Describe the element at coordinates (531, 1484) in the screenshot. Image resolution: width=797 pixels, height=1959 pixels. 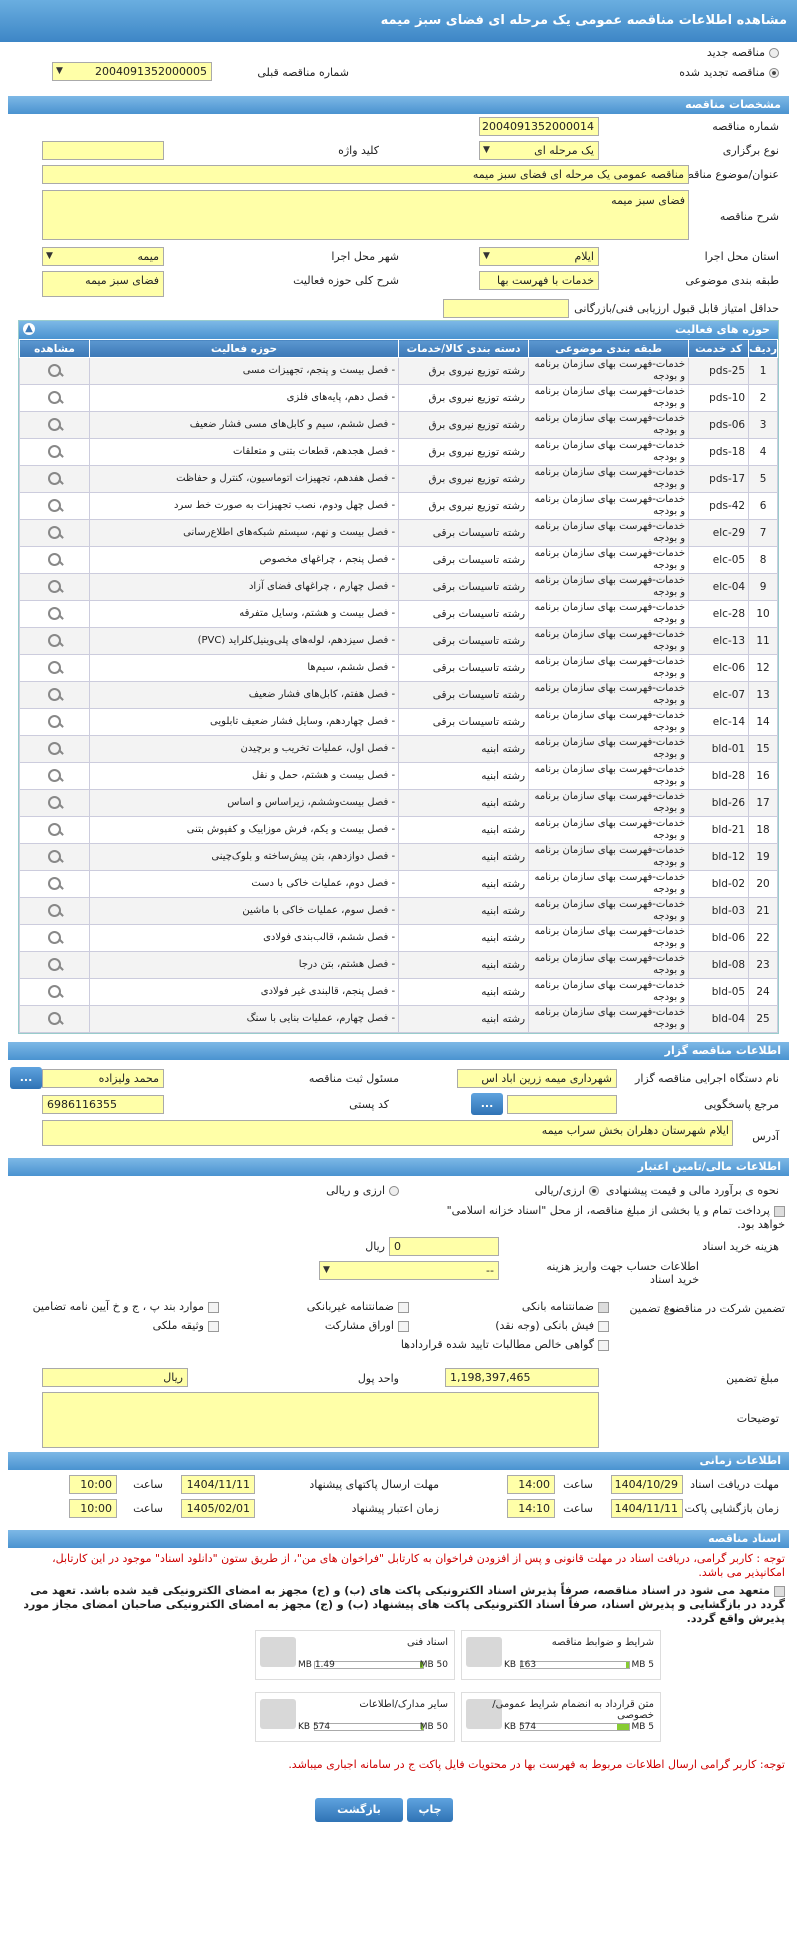
I see `doc-receive-time: 14:00` at that location.